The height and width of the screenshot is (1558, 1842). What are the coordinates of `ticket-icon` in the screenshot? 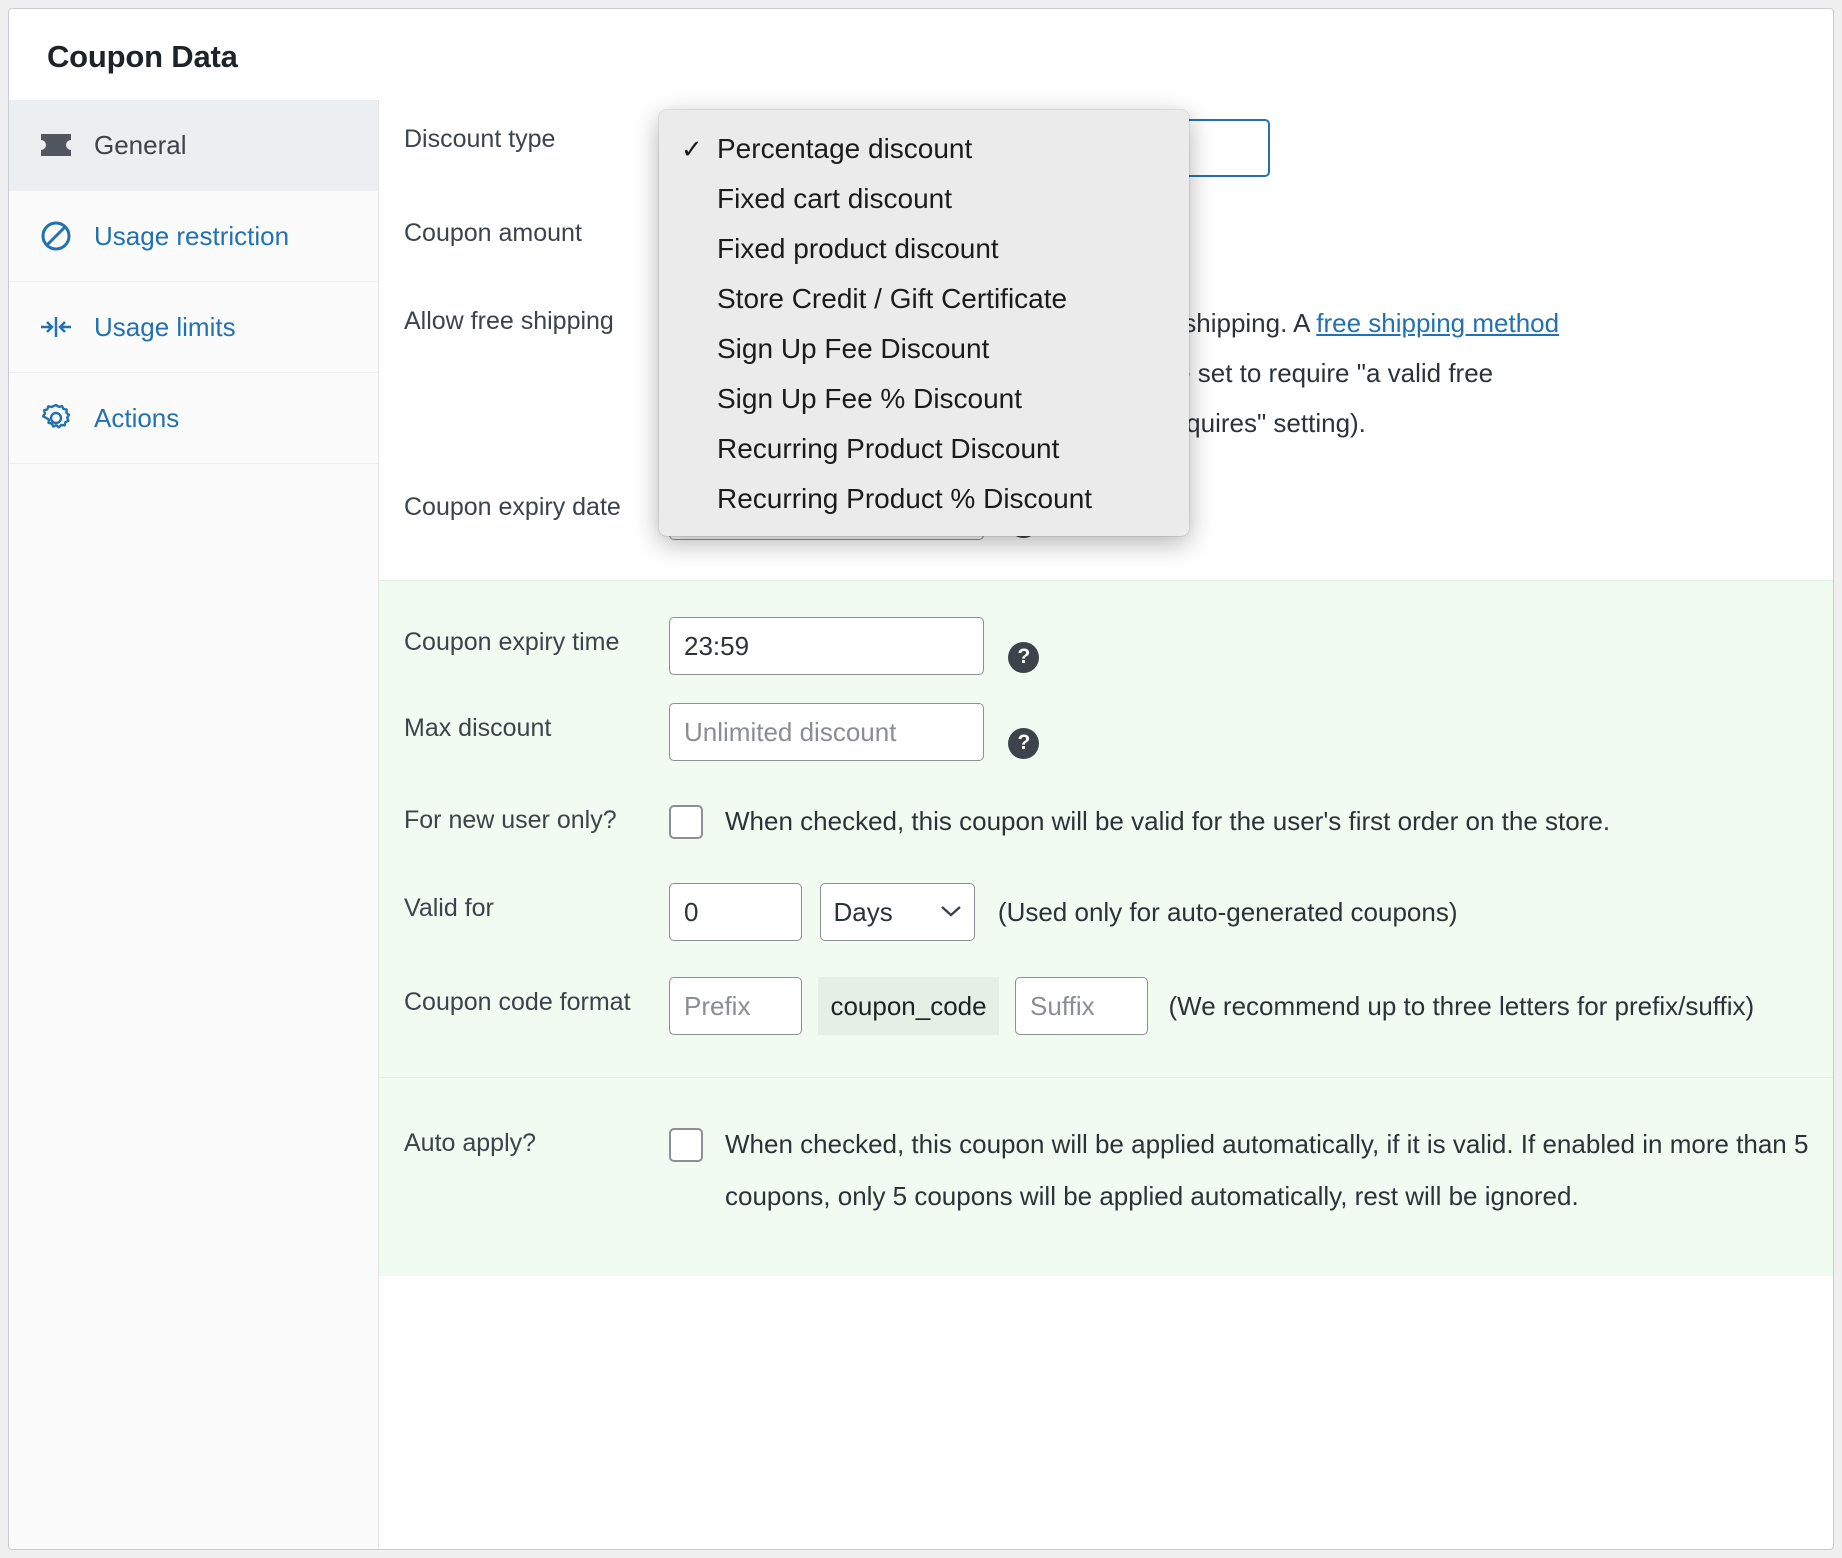 It's located at (56, 145).